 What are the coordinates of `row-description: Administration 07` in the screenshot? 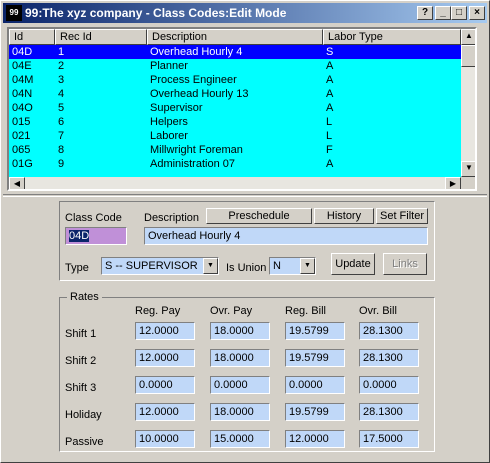 It's located at (192, 164).